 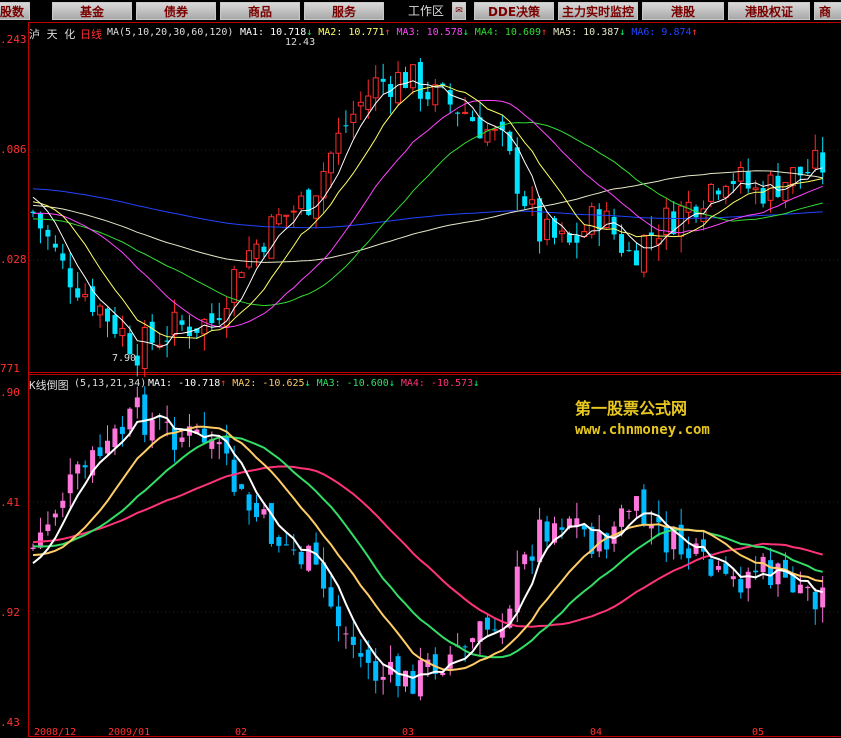 What do you see at coordinates (683, 11) in the screenshot?
I see `tab-hk-stocks: 港股` at bounding box center [683, 11].